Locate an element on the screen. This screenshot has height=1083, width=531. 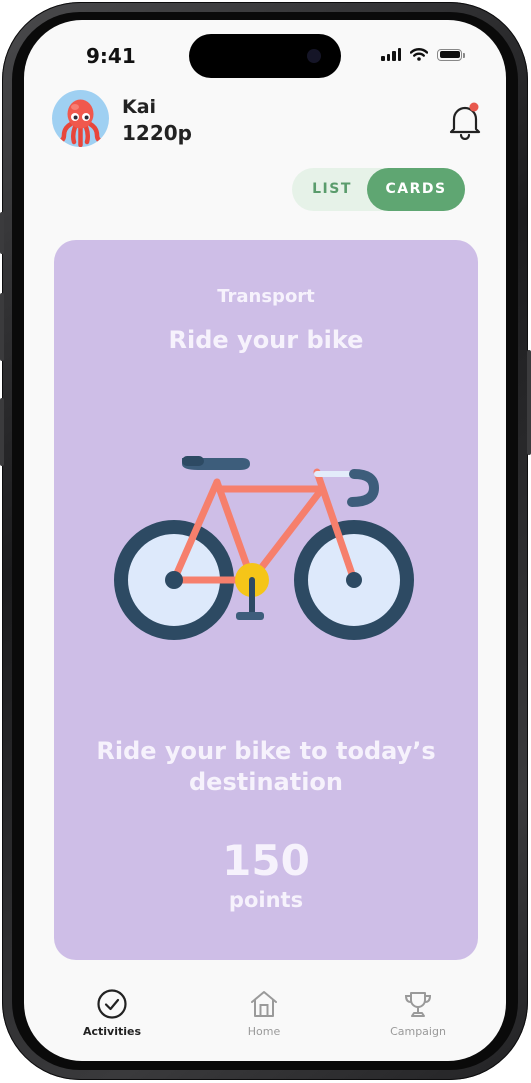
notification-dot is located at coordinates (474, 107).